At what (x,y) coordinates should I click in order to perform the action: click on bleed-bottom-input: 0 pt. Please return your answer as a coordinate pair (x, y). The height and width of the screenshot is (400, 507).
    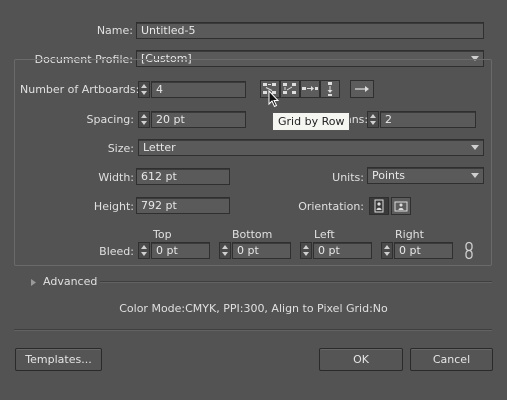
    Looking at the image, I should click on (261, 250).